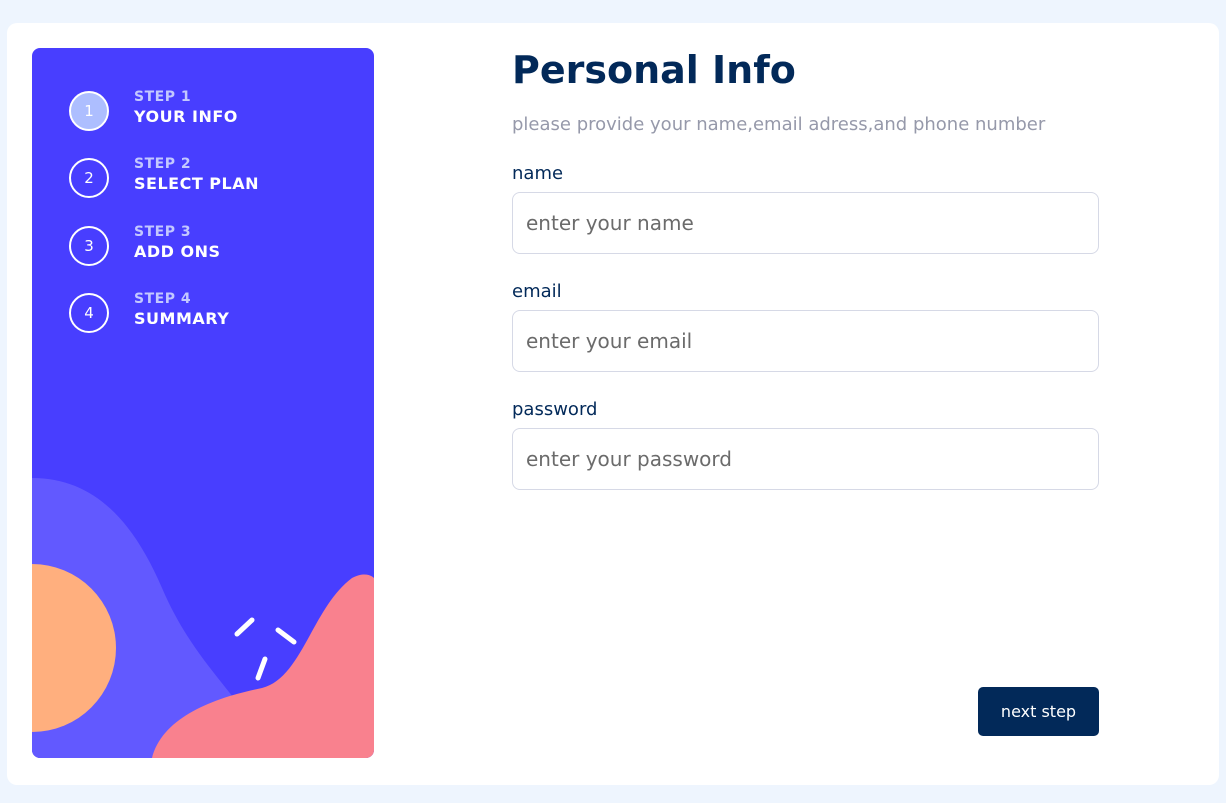  I want to click on step-text: STEP 3 ADD ONS, so click(177, 243).